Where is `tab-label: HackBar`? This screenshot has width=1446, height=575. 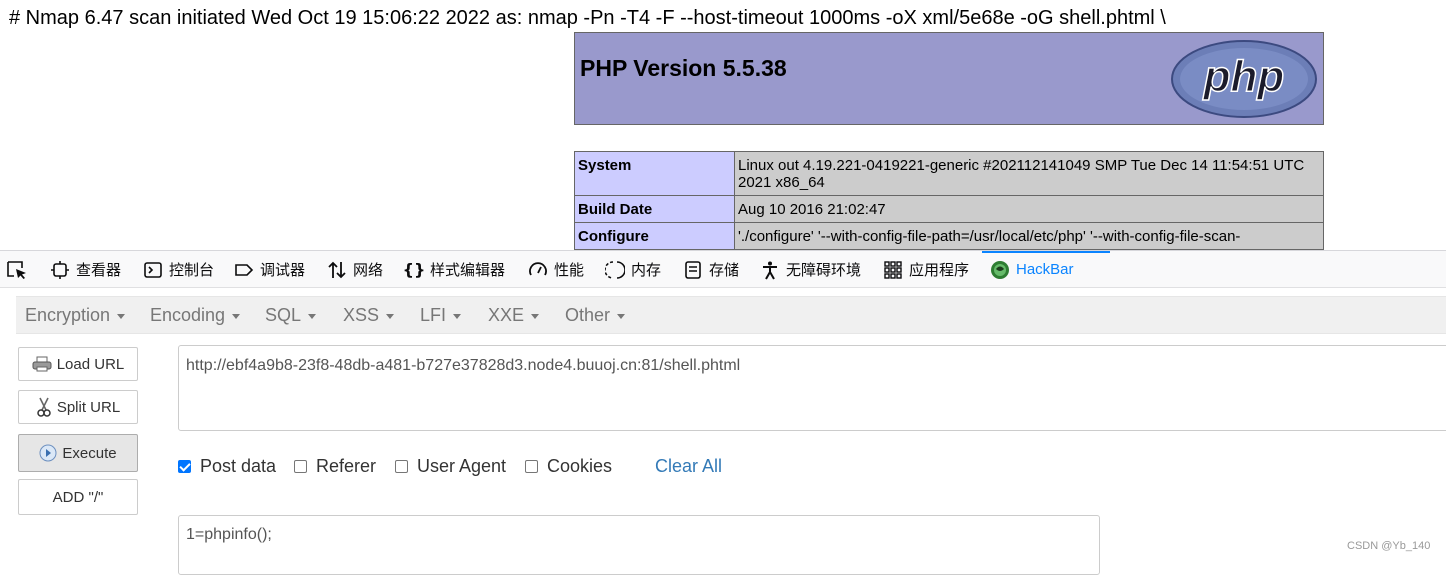 tab-label: HackBar is located at coordinates (1045, 269).